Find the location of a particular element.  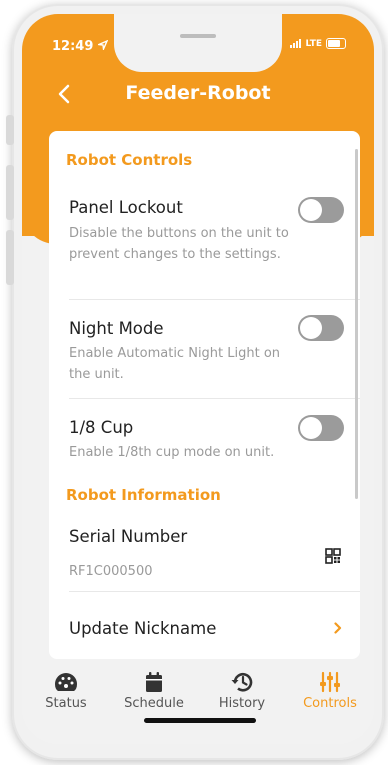

notch is located at coordinates (198, 43).